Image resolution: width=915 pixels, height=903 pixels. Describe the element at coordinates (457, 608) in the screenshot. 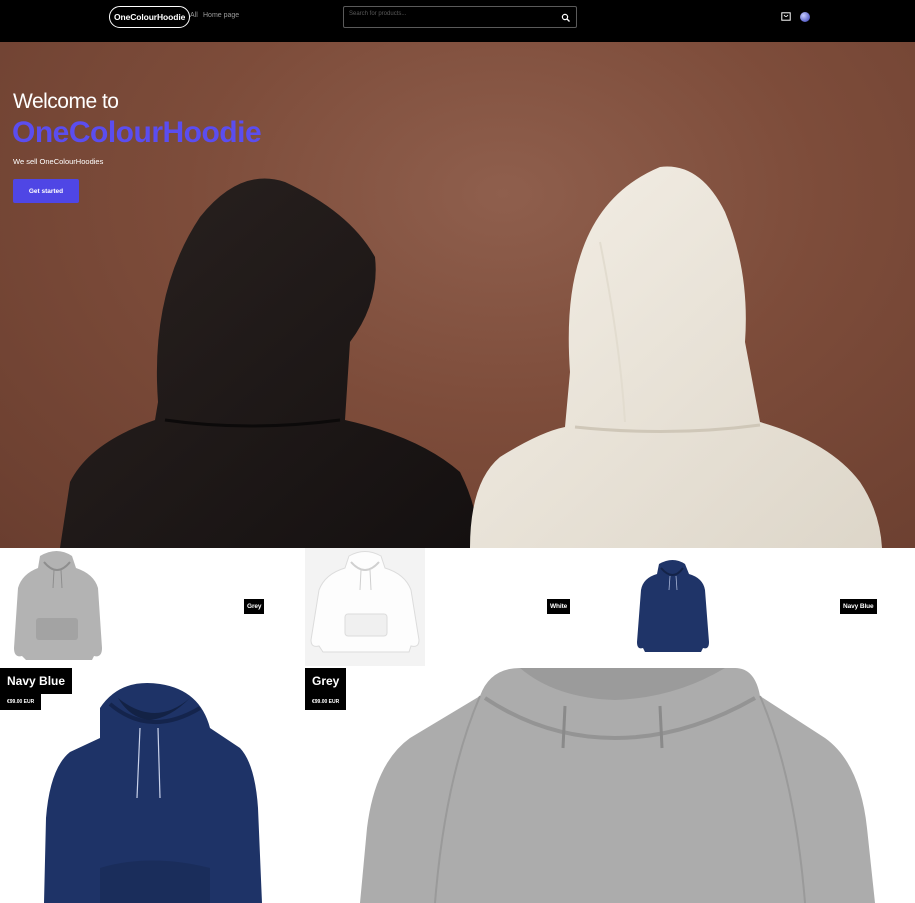

I see `product-strip: Grey White Navy Blue` at that location.